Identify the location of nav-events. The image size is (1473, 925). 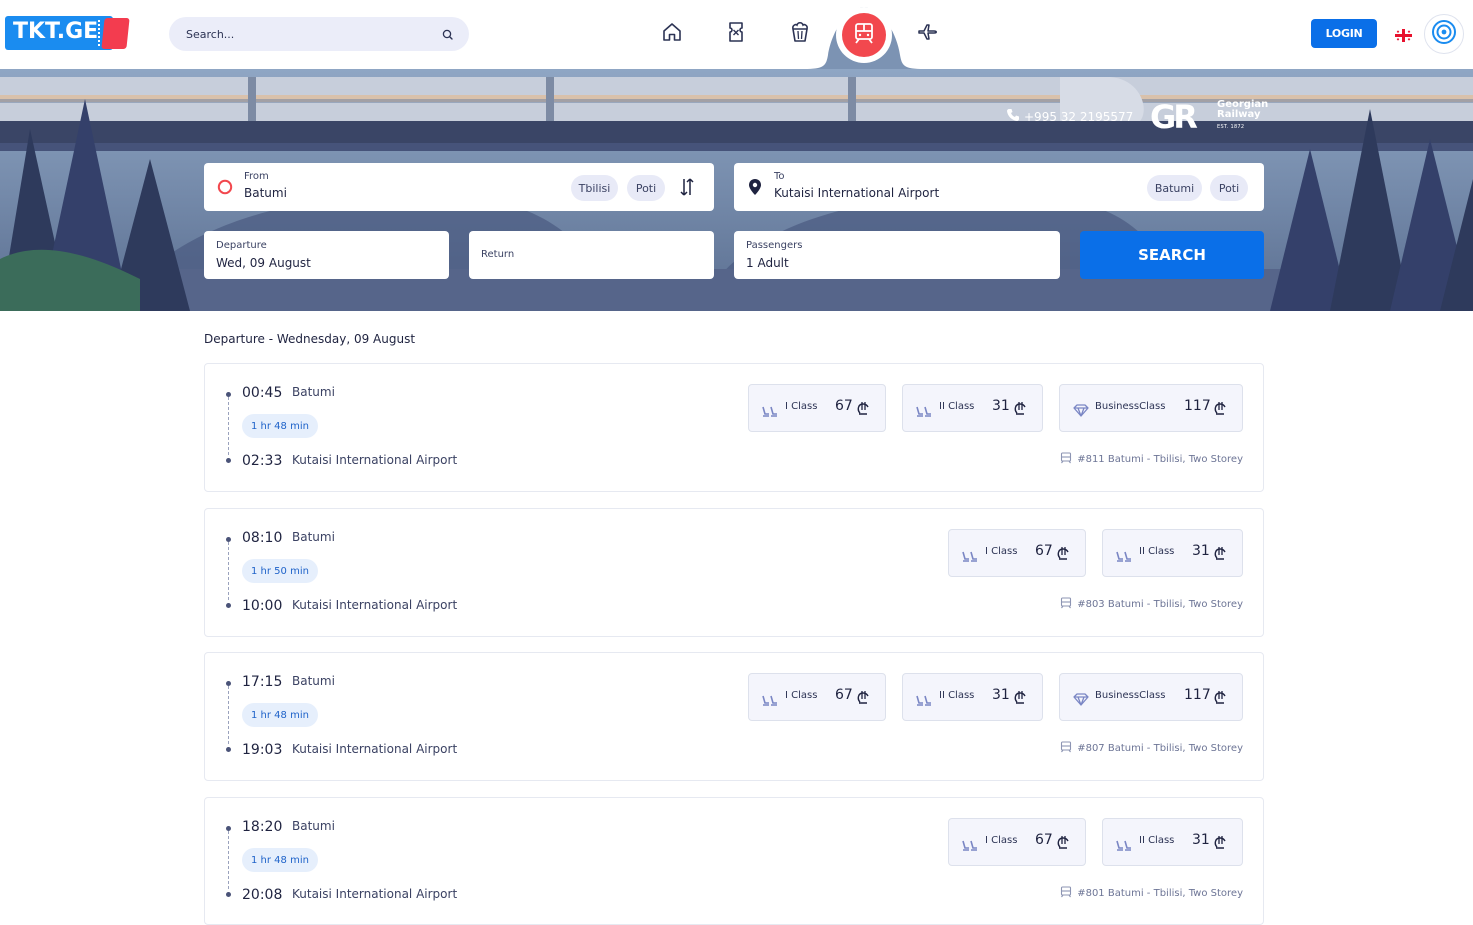
(736, 34).